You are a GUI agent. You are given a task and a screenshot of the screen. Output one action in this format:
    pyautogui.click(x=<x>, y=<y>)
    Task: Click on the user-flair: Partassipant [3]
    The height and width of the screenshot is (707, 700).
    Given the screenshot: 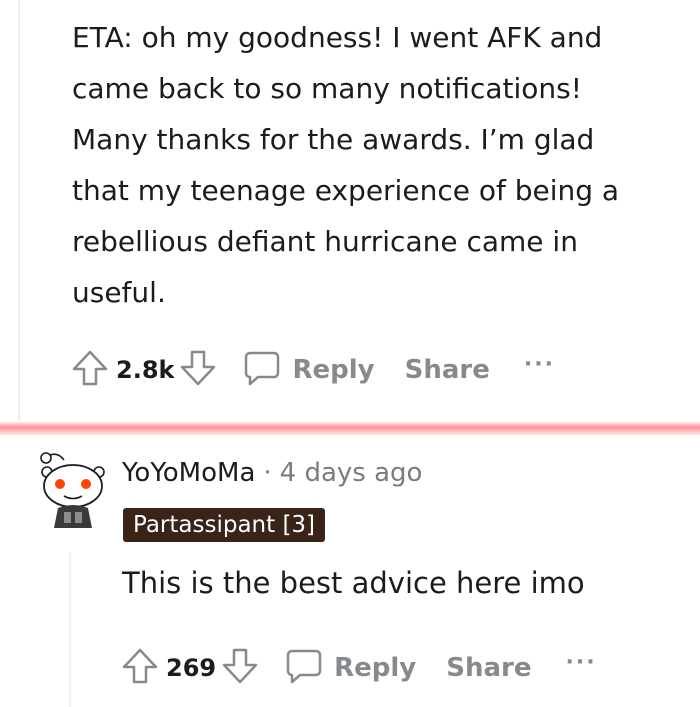 What is the action you would take?
    pyautogui.click(x=224, y=525)
    